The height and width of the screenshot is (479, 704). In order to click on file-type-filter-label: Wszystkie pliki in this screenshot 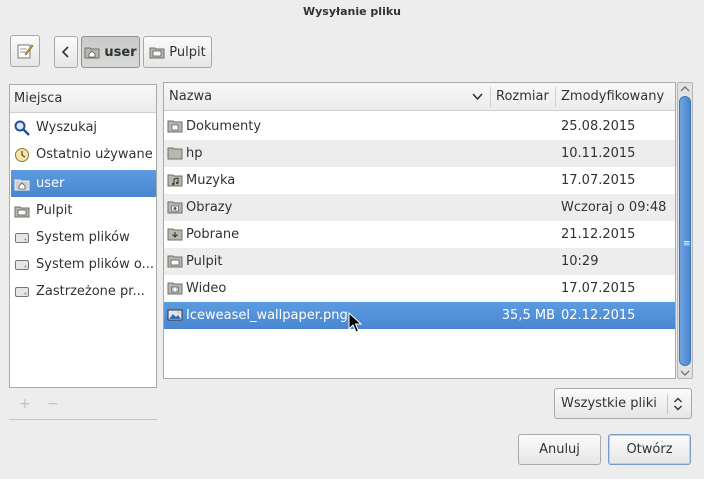, I will do `click(609, 403)`.